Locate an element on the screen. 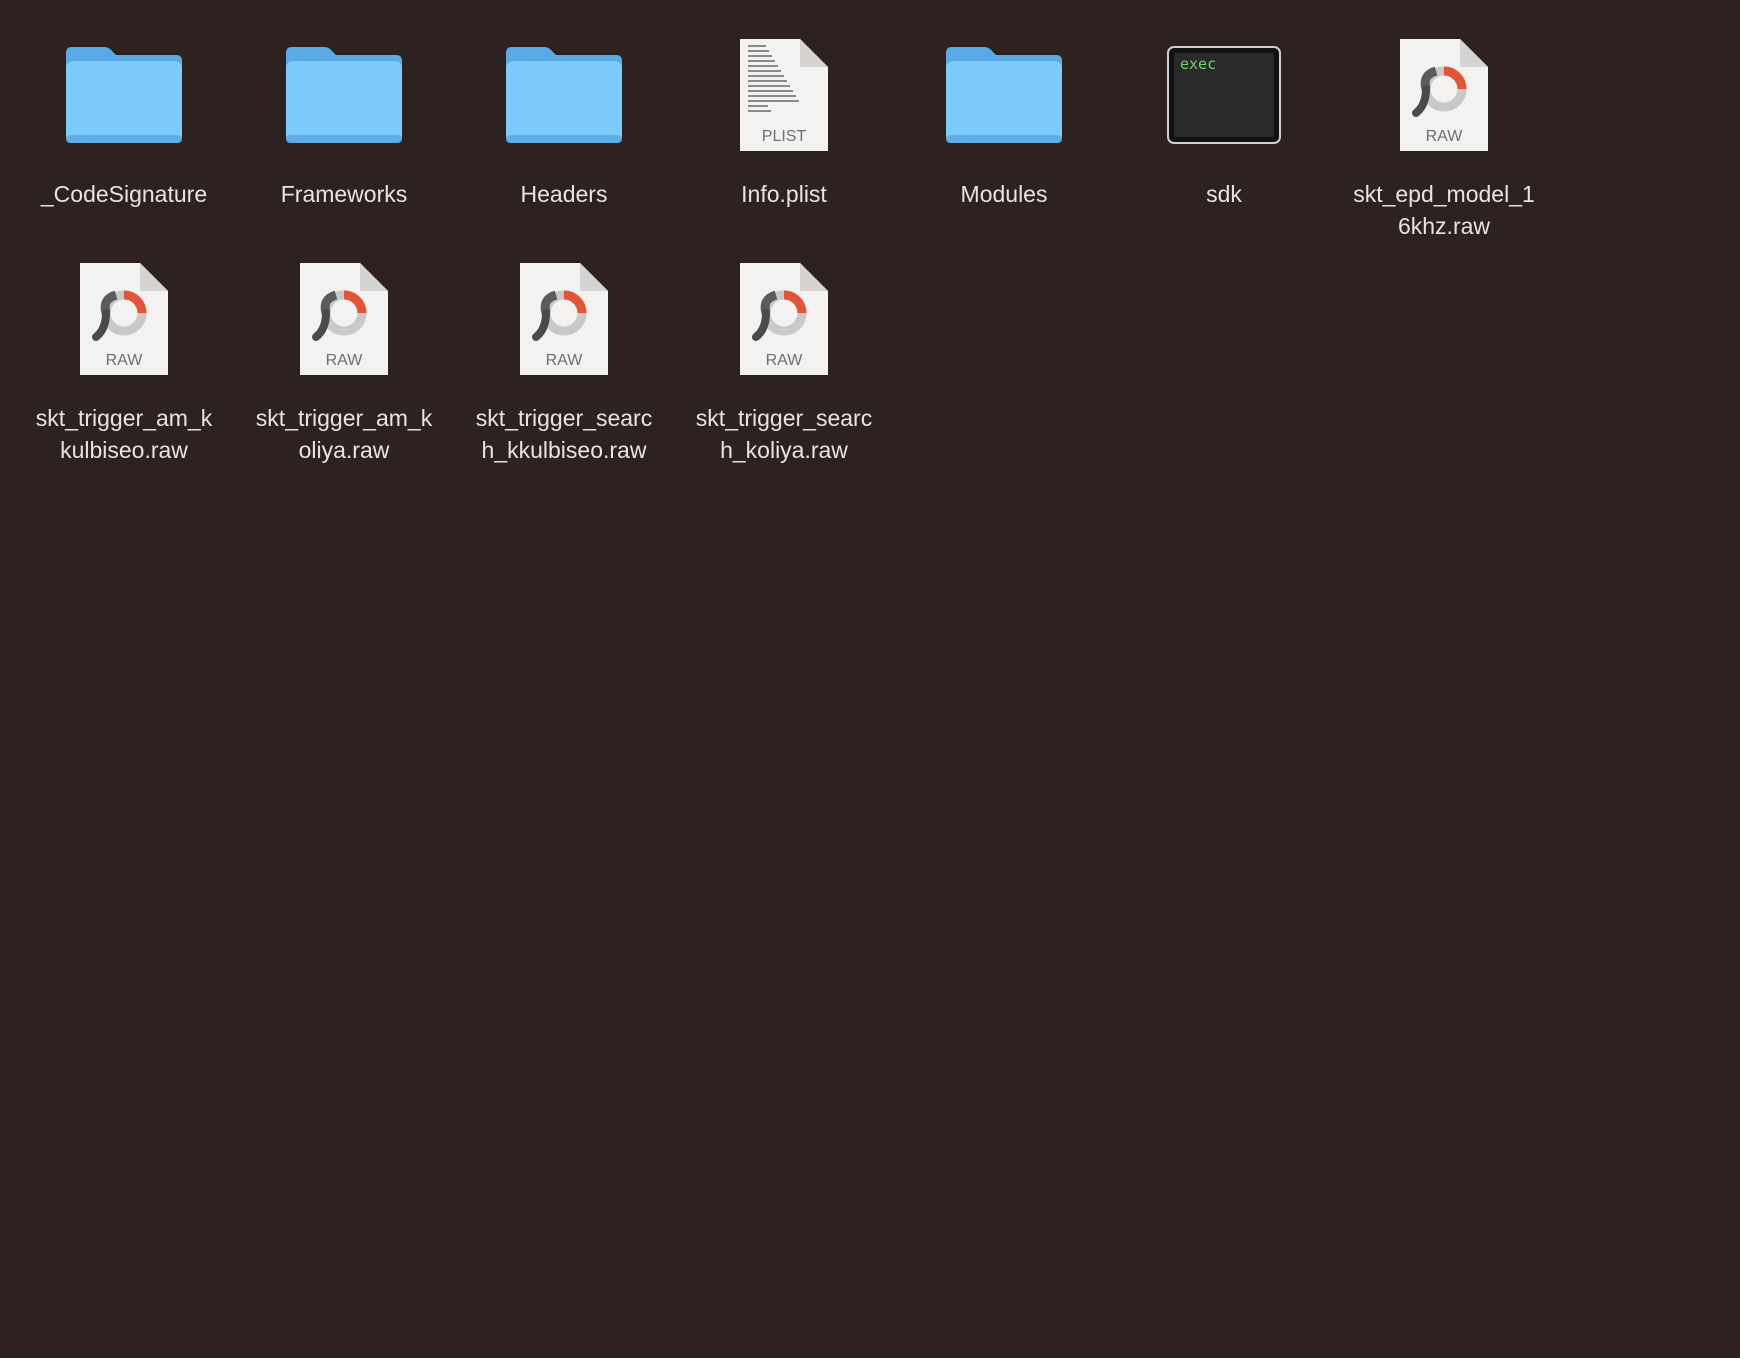 This screenshot has height=1358, width=1740. file-item-trigger-am-koliya: RAW skt_trigger_am_k oliya.raw is located at coordinates (344, 366).